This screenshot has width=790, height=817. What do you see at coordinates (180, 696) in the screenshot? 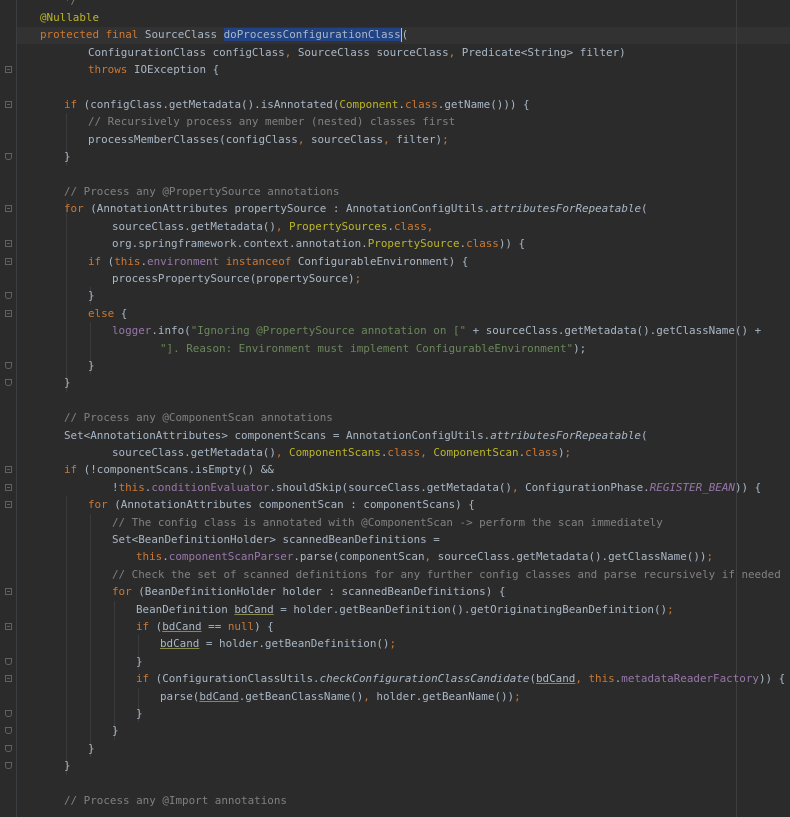
I see `code-token: parse(` at bounding box center [180, 696].